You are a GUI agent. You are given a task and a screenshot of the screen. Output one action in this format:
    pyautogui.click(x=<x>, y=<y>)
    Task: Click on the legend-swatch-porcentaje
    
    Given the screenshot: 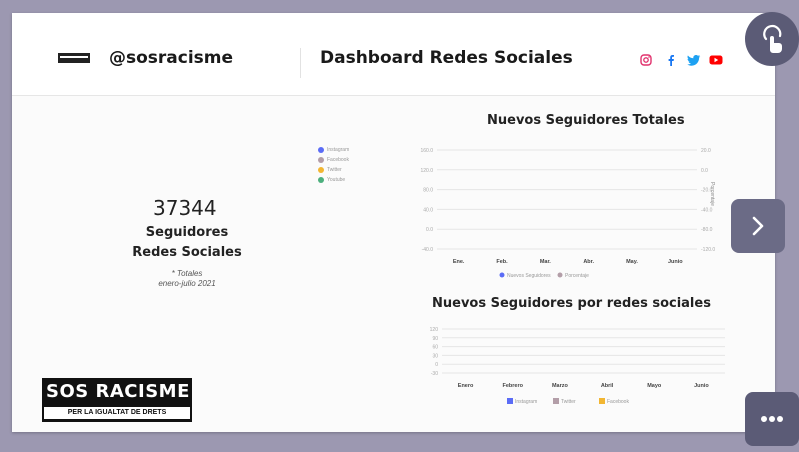 What is the action you would take?
    pyautogui.click(x=560, y=275)
    